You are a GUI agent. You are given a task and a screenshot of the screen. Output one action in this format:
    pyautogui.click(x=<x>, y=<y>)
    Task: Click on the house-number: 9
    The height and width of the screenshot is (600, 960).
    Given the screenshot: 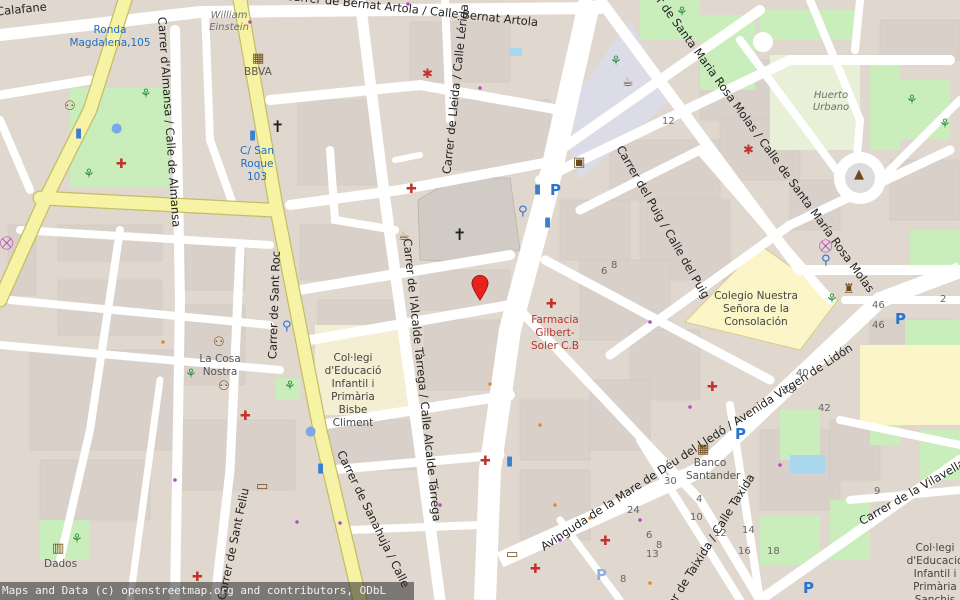 What is the action you would take?
    pyautogui.click(x=877, y=491)
    